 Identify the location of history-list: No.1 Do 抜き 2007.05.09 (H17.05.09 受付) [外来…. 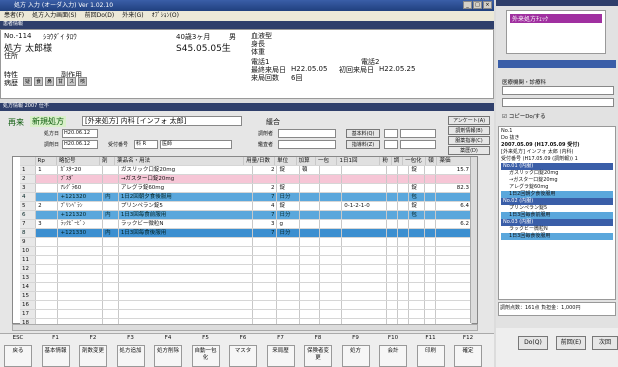
(557, 213).